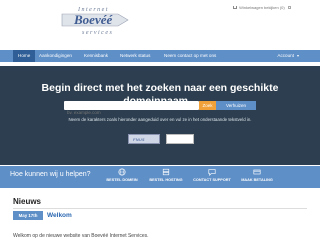 Image resolution: width=320 pixels, height=240 pixels. What do you see at coordinates (55, 56) in the screenshot?
I see `nav-item-aankondigingen: Aankondigingen` at bounding box center [55, 56].